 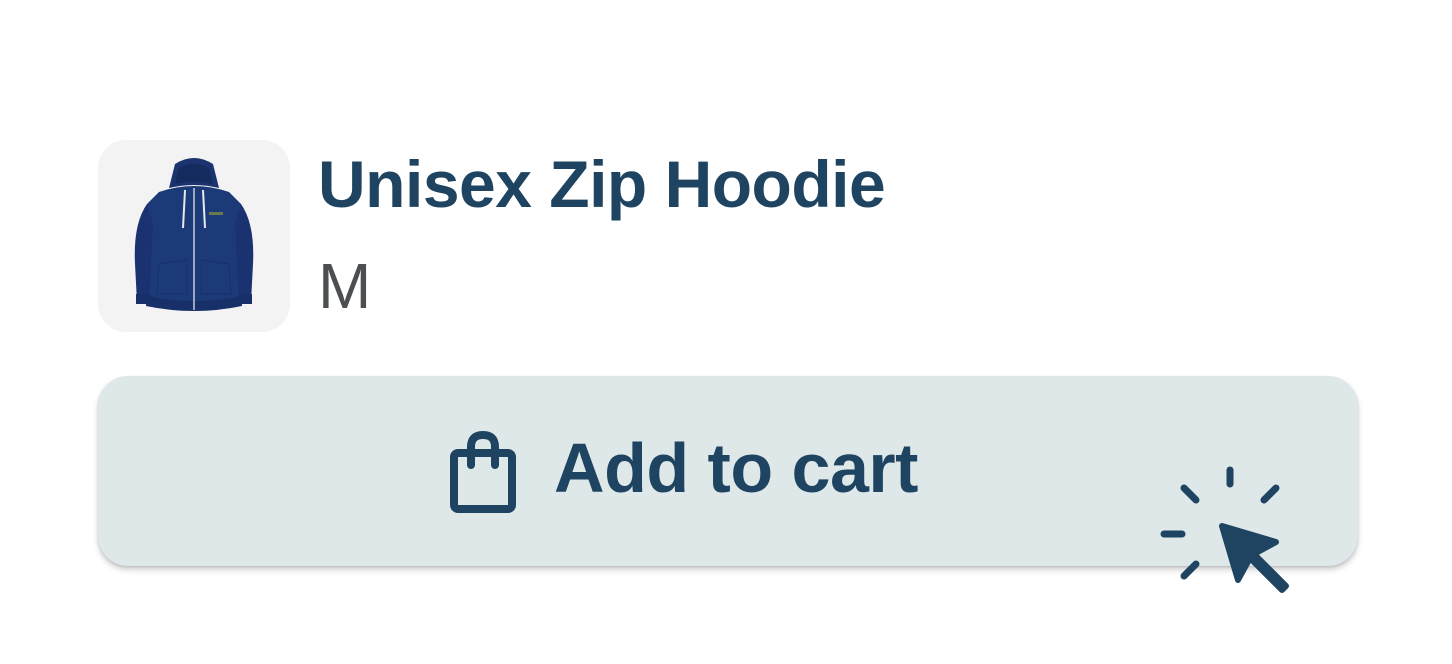 I want to click on product-title: Unisex Zip Hoodie, so click(x=602, y=184).